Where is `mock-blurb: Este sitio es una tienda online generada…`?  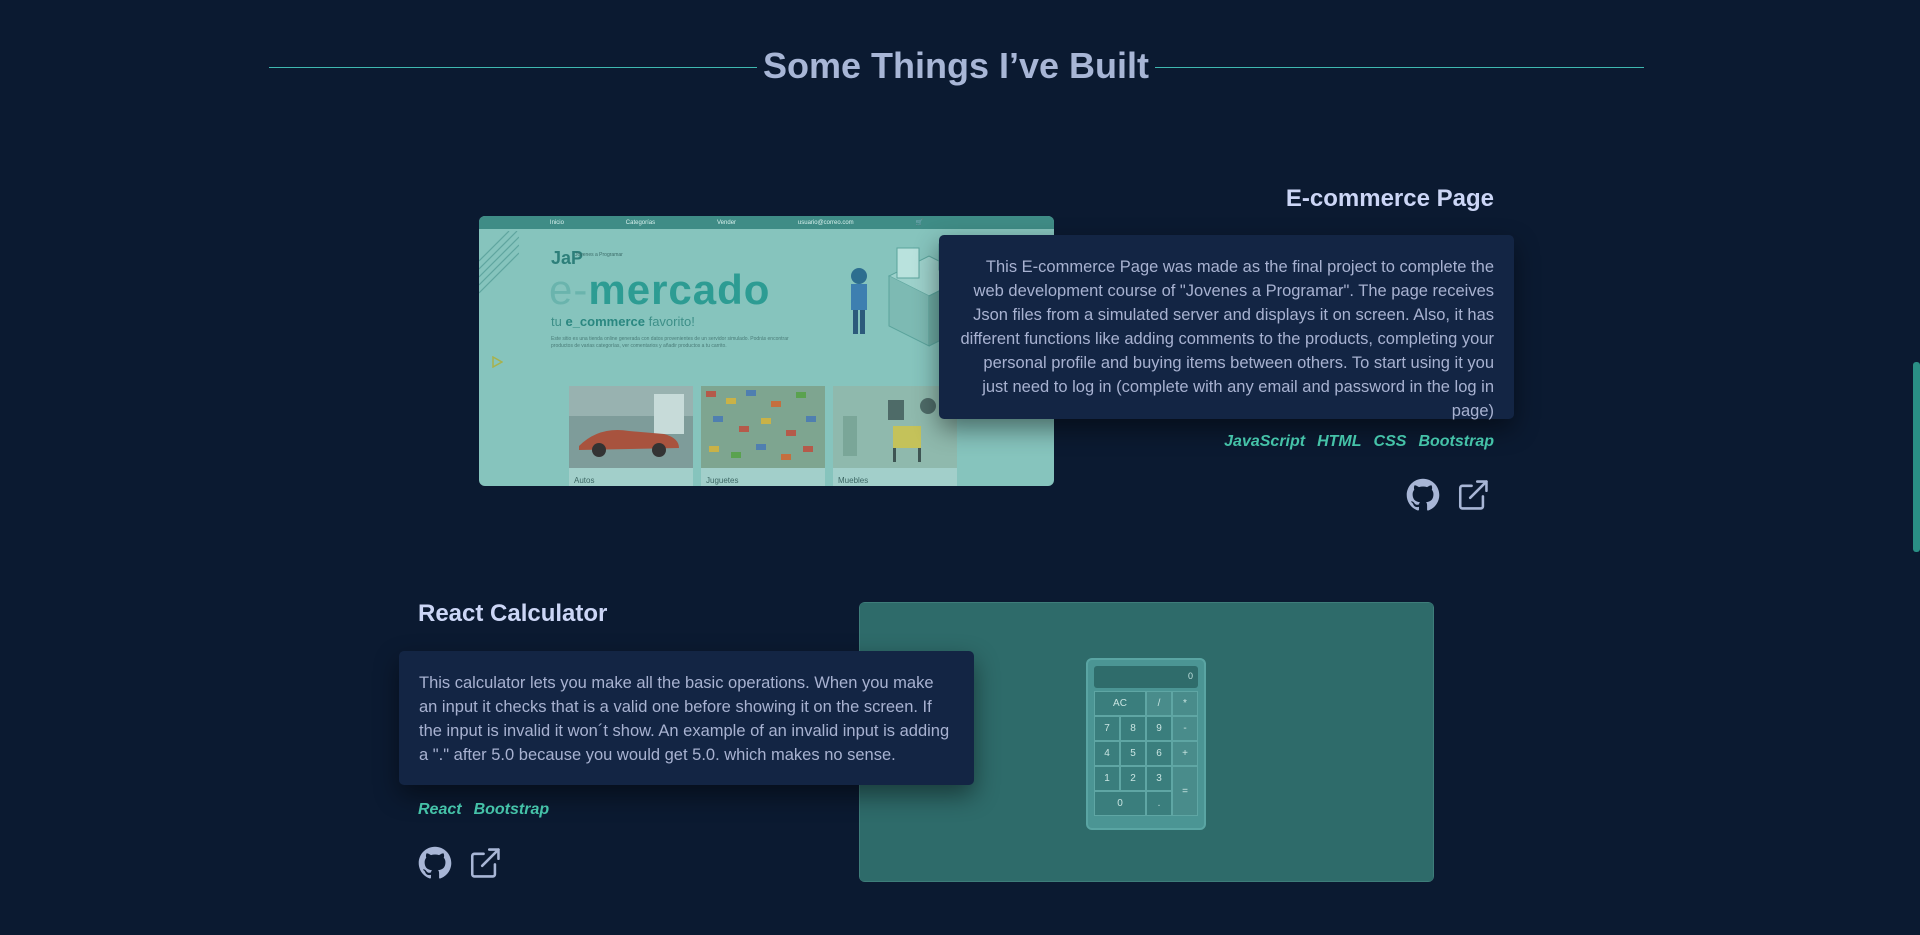
mock-blurb: Este sitio es una tienda online generada… is located at coordinates (670, 342).